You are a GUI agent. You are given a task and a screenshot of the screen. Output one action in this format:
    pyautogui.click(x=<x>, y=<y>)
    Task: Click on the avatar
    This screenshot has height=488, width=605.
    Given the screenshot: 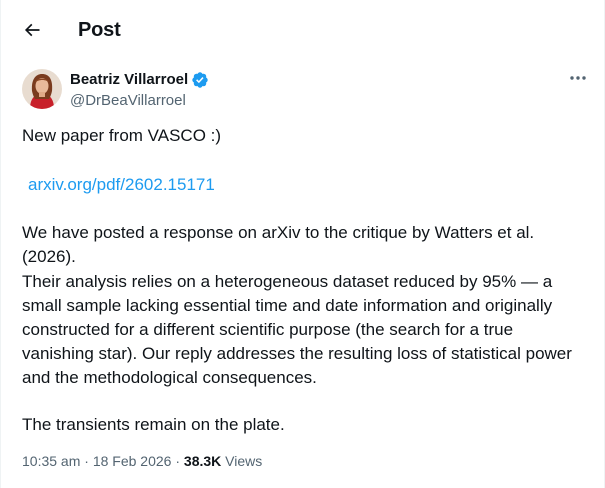 What is the action you would take?
    pyautogui.click(x=42, y=89)
    